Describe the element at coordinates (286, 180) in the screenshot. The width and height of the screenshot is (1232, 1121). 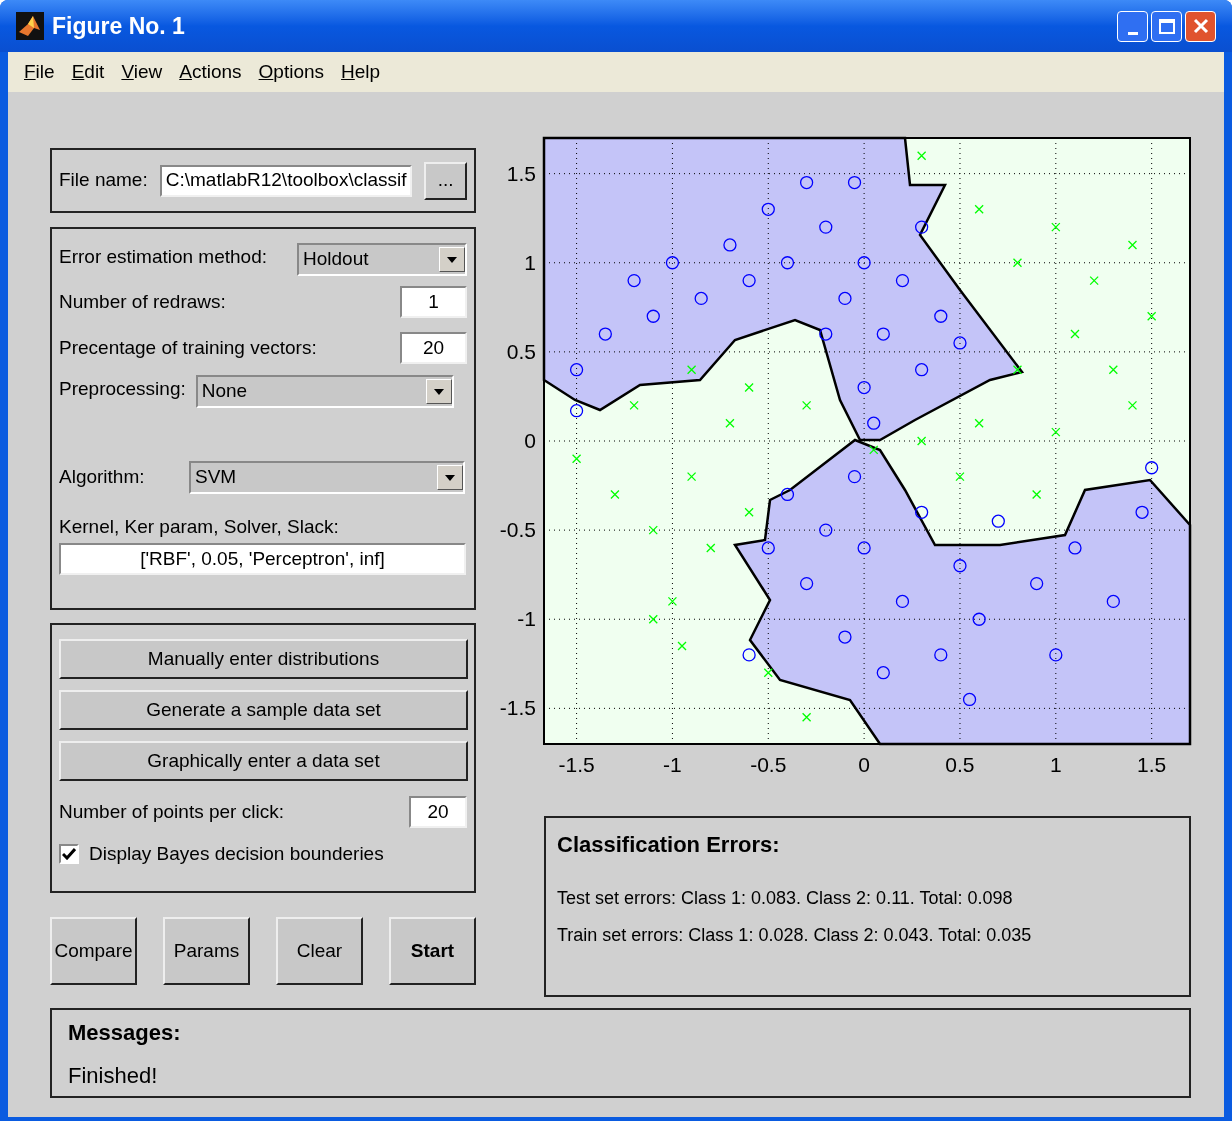
I see `file-name-field: C:\matlabR12\toolbox\classif` at that location.